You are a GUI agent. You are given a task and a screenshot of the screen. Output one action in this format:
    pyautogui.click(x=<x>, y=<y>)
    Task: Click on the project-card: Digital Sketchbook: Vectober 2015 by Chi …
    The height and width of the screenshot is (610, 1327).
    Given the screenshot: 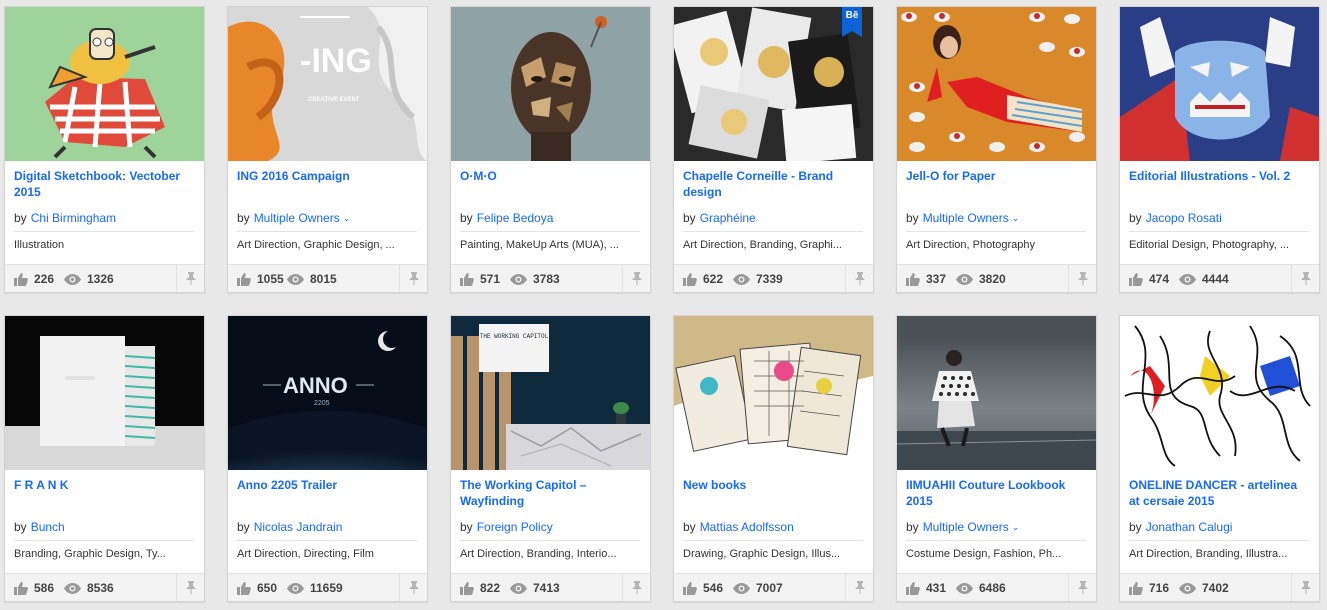 What is the action you would take?
    pyautogui.click(x=104, y=149)
    